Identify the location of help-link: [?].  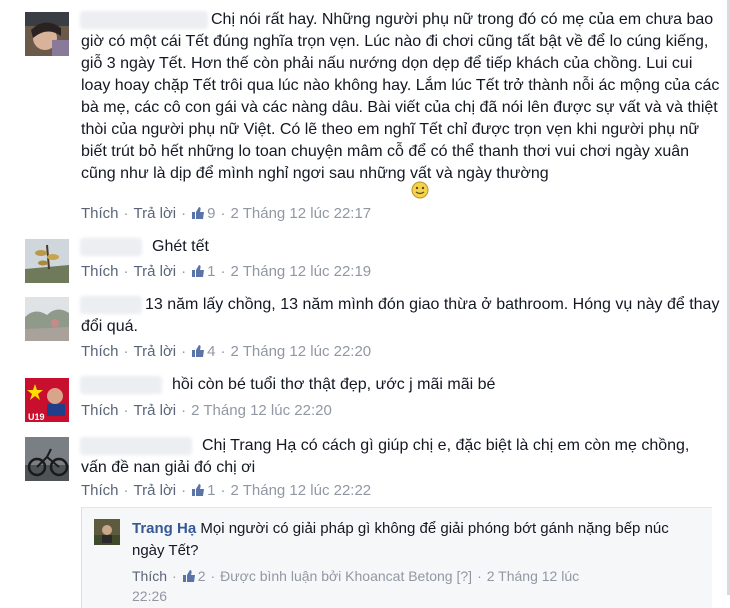
(464, 576).